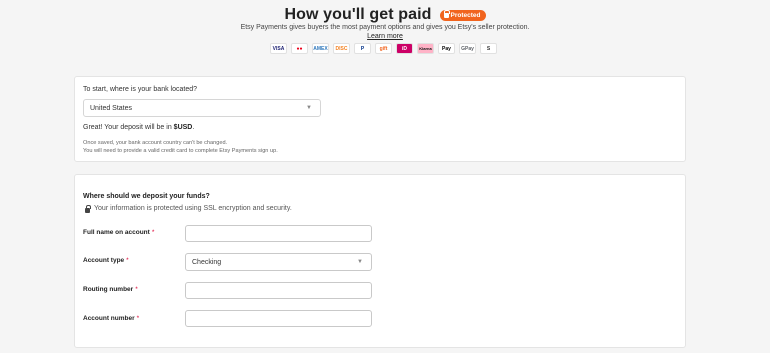  I want to click on page-title: How you'll get paid, so click(358, 14).